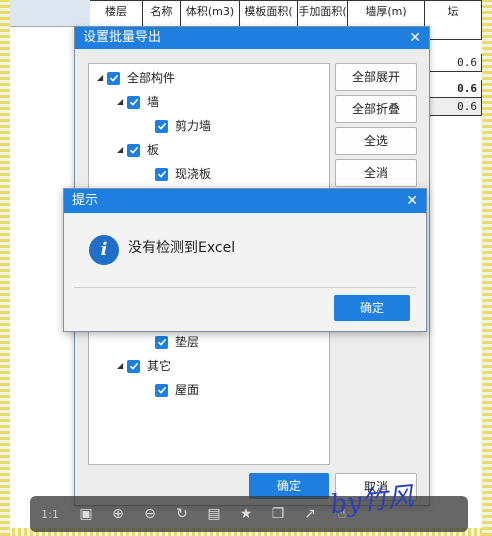  Describe the element at coordinates (214, 514) in the screenshot. I see `save-icon: ▤` at that location.